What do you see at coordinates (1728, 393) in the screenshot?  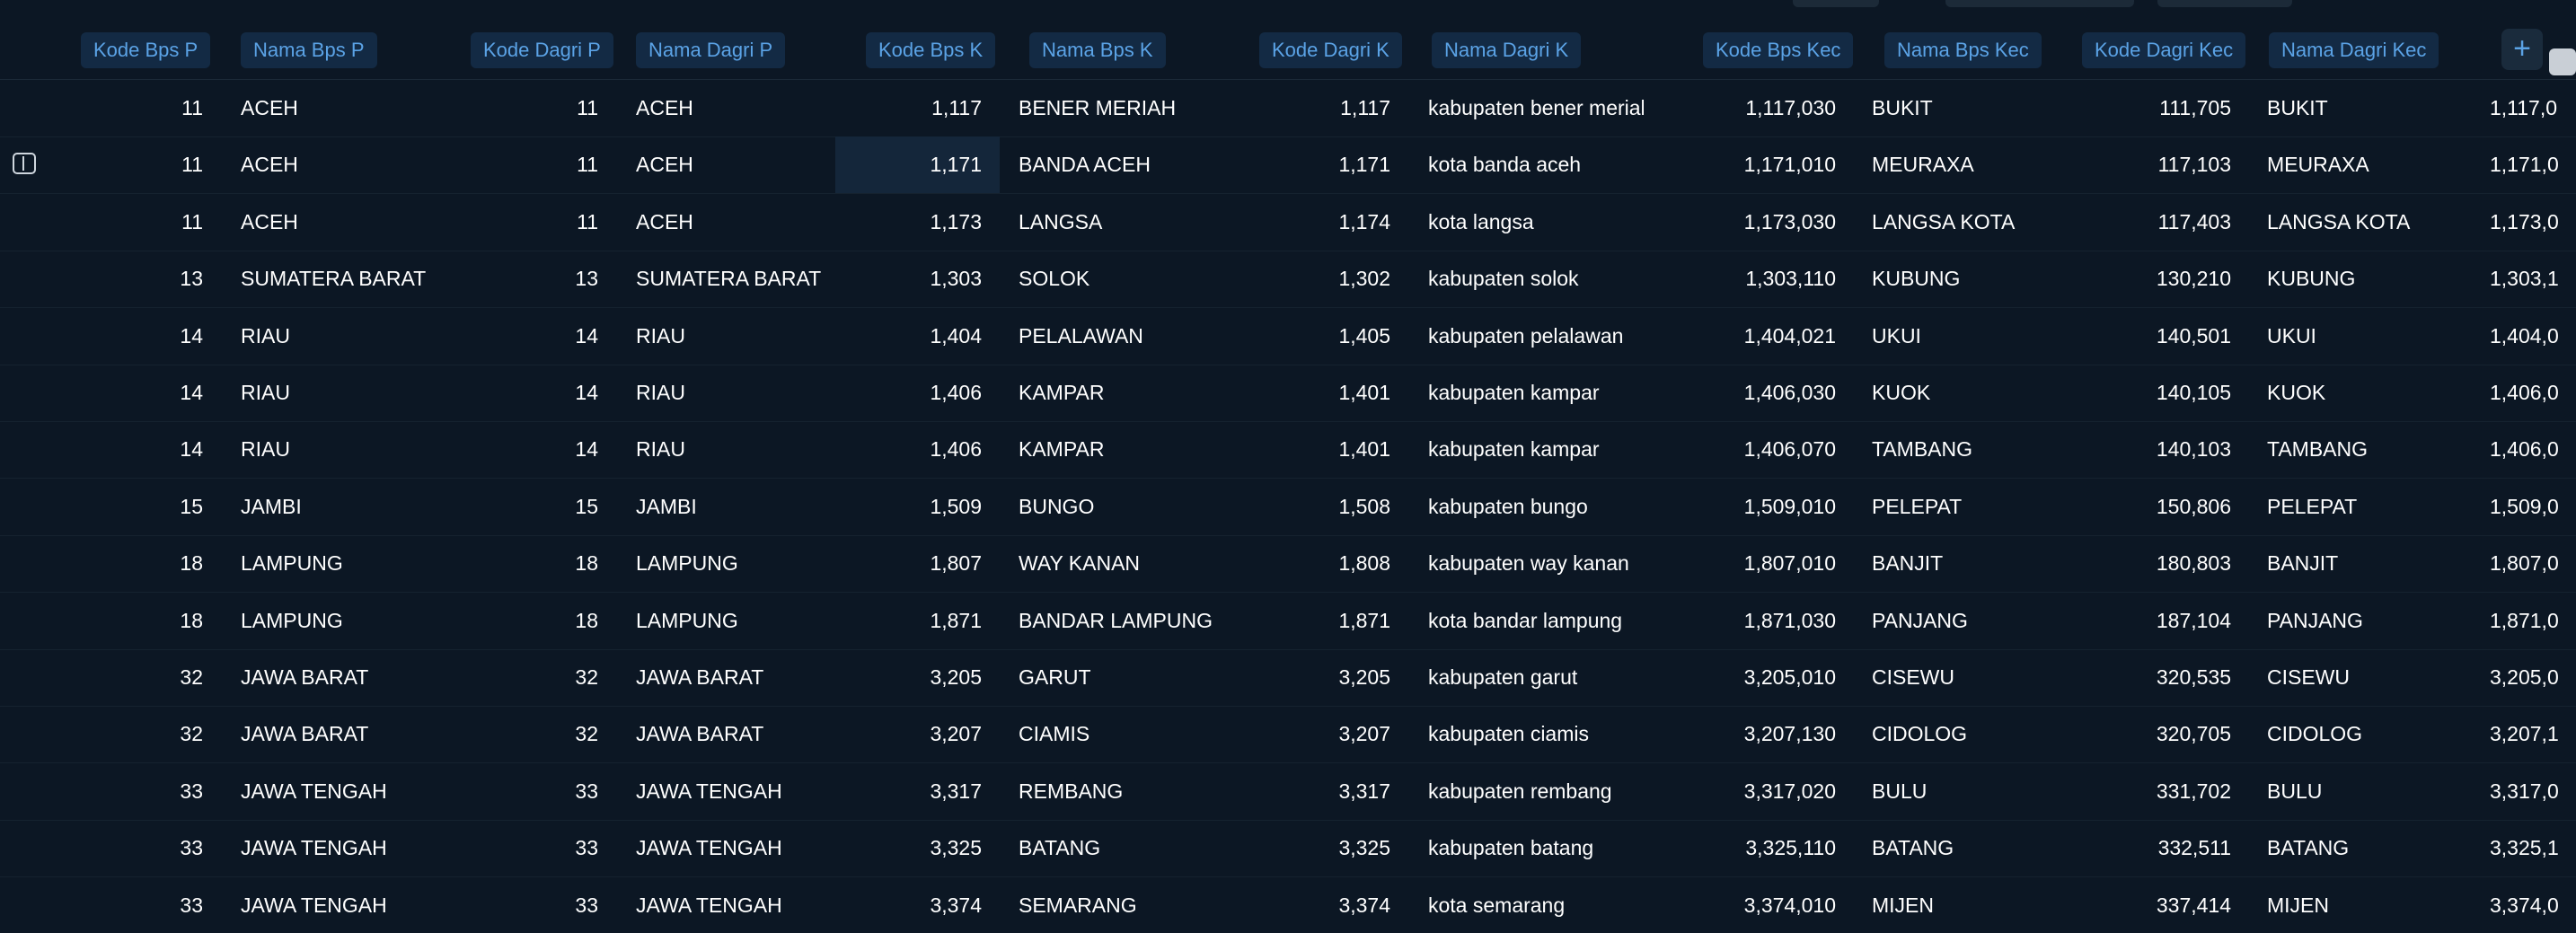 I see `cell-kode-bps-kec: 1,406,030` at bounding box center [1728, 393].